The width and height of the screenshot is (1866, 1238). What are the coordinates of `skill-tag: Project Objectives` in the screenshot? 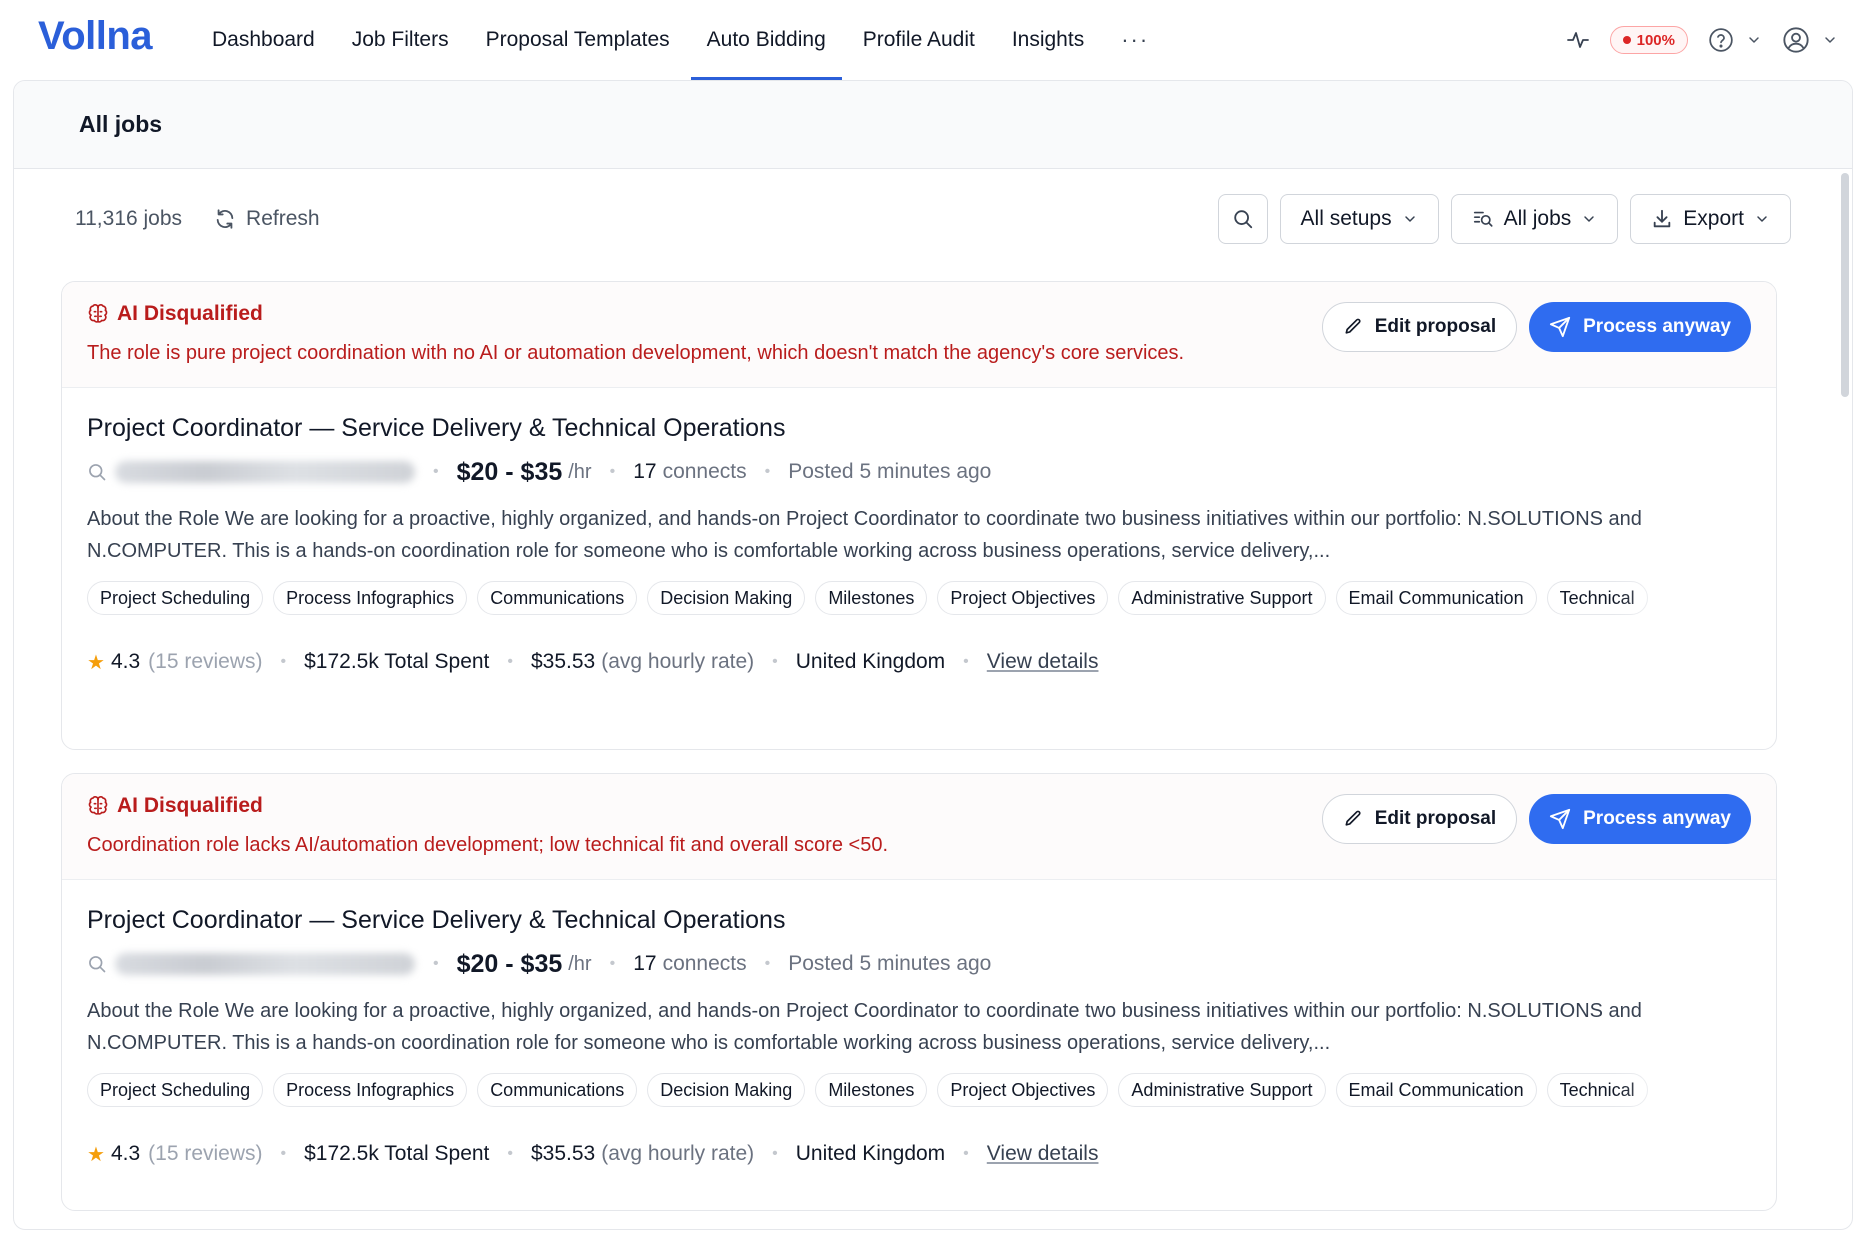 It's located at (1023, 1090).